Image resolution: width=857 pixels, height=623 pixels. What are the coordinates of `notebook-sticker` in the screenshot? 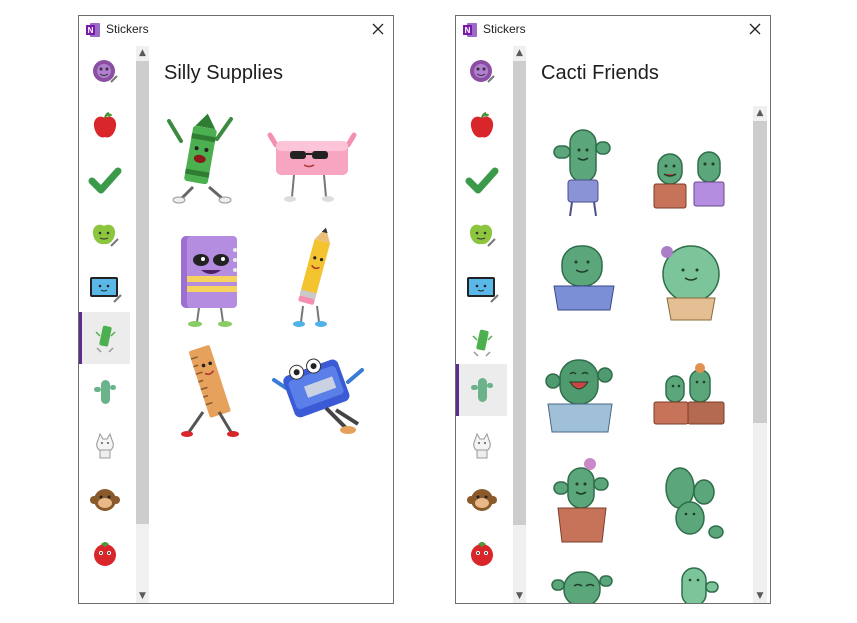 It's located at (209, 282).